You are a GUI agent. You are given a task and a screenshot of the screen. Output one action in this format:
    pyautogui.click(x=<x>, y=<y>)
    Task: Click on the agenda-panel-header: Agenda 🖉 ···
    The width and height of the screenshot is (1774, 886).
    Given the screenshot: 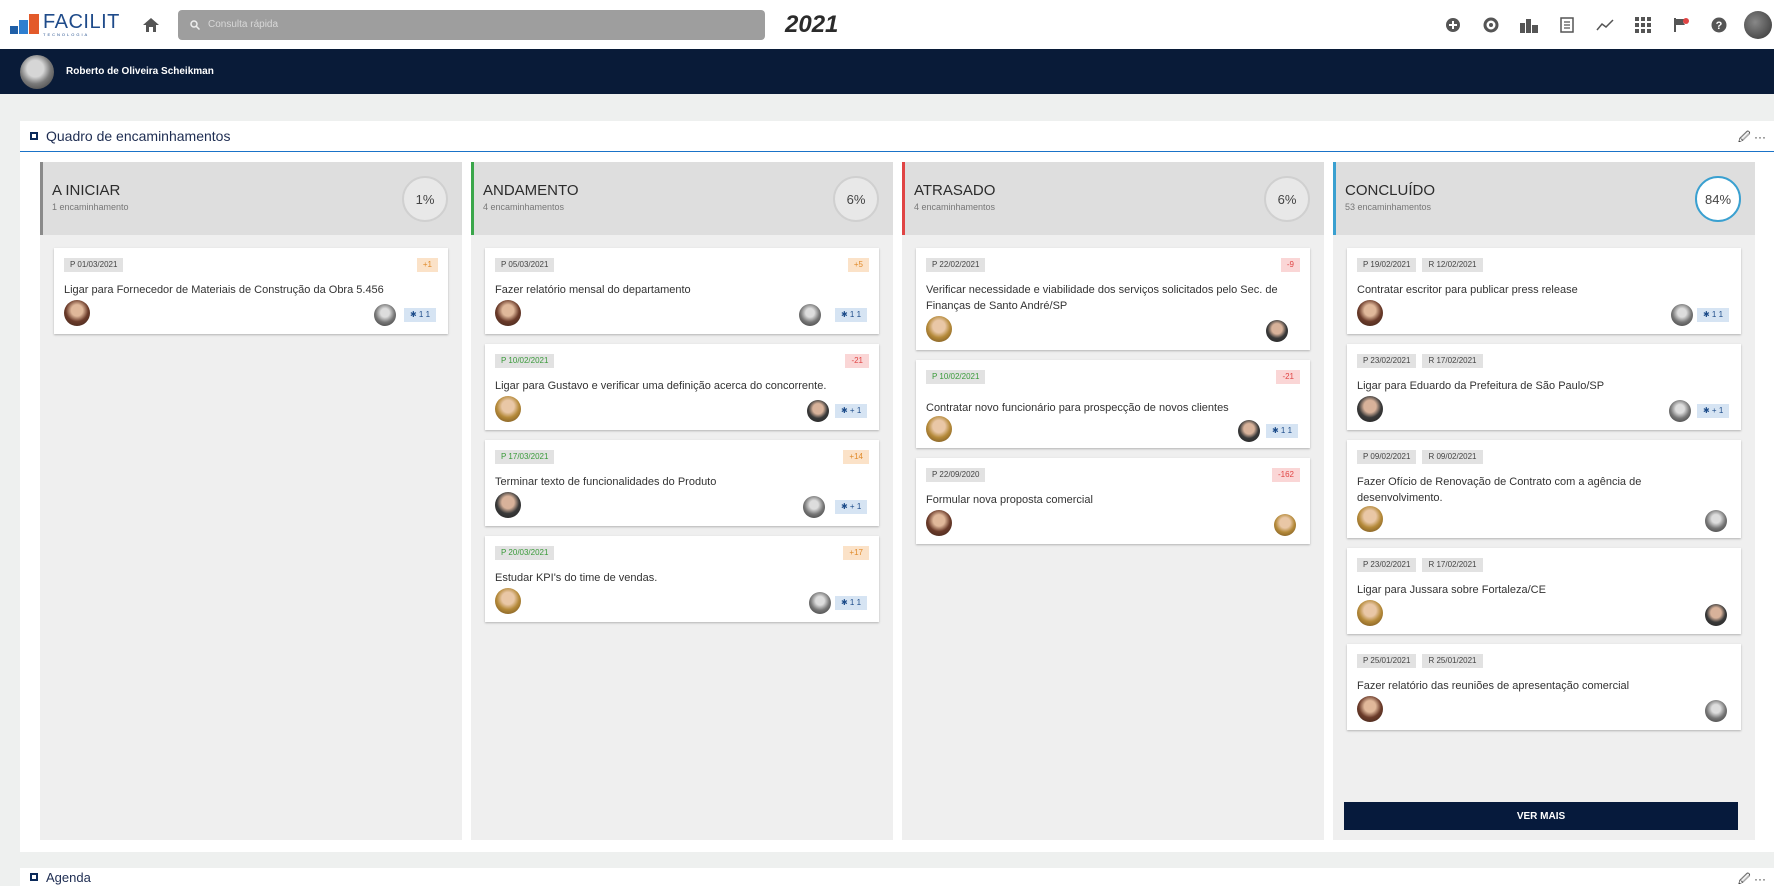 What is the action you would take?
    pyautogui.click(x=897, y=877)
    